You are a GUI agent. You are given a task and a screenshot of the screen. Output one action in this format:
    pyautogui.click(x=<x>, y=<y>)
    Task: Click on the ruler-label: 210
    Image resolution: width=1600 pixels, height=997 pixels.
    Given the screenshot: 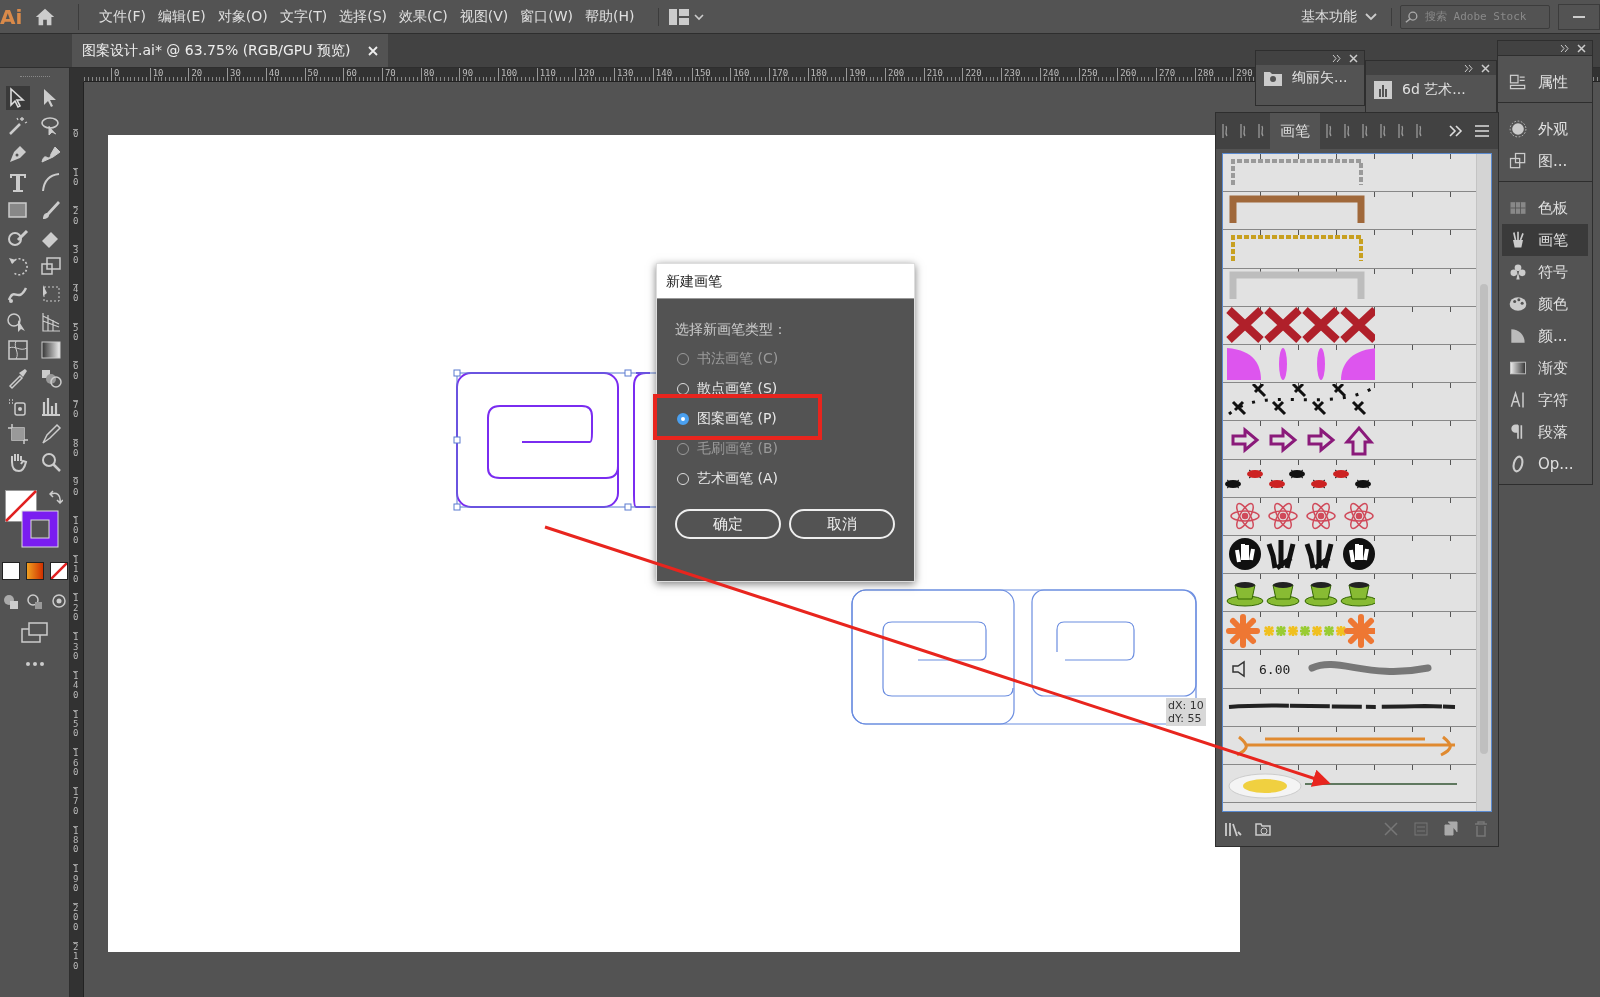 What is the action you would take?
    pyautogui.click(x=76, y=956)
    